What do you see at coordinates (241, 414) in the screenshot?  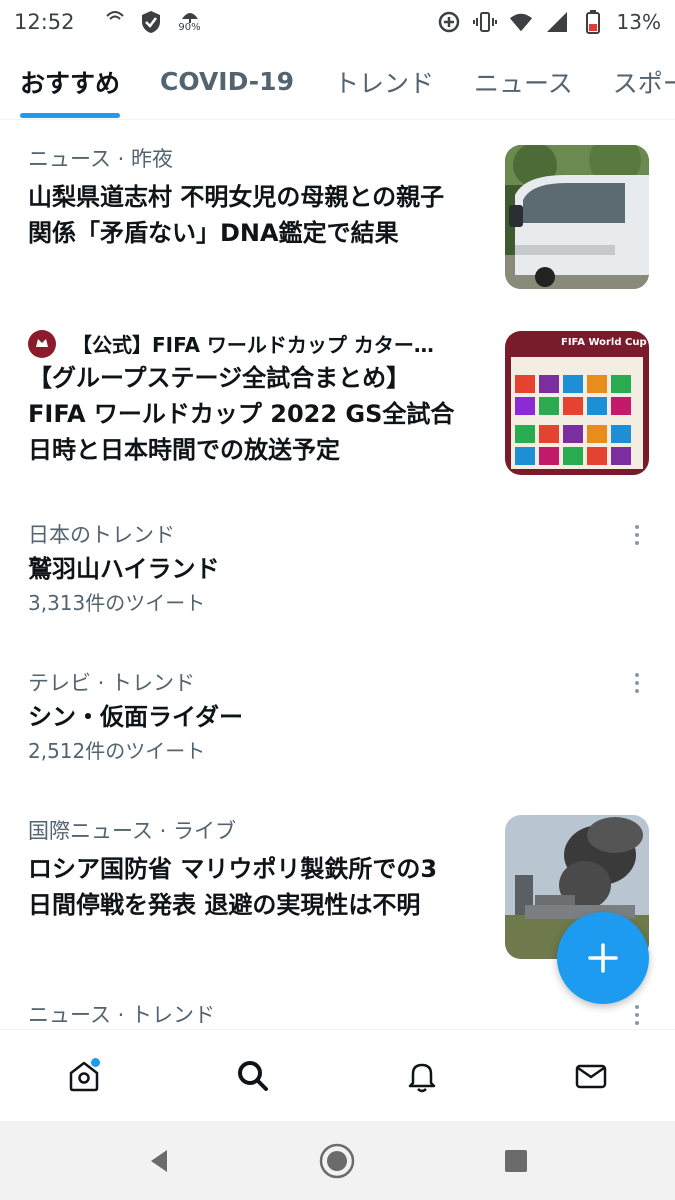 I see `item-headline: FIFA ワールドカップ 2022 GS全試合` at bounding box center [241, 414].